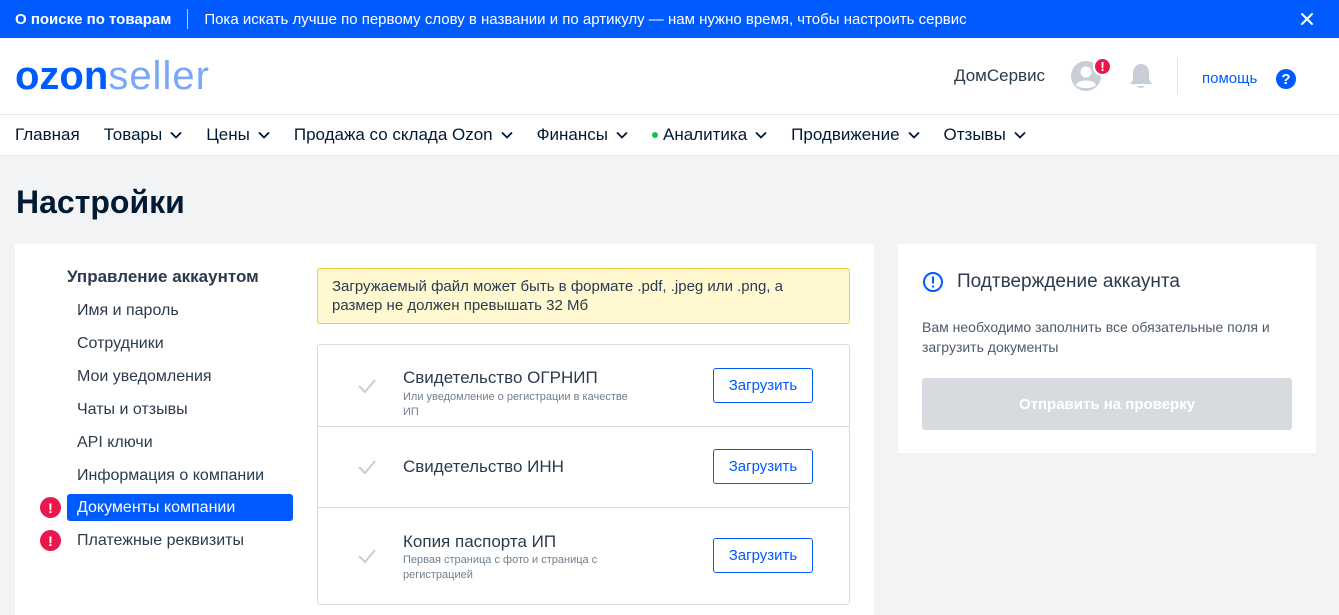 This screenshot has width=1339, height=615. Describe the element at coordinates (1107, 404) in the screenshot. I see `submit-for-review-button: Отправить на проверку` at that location.